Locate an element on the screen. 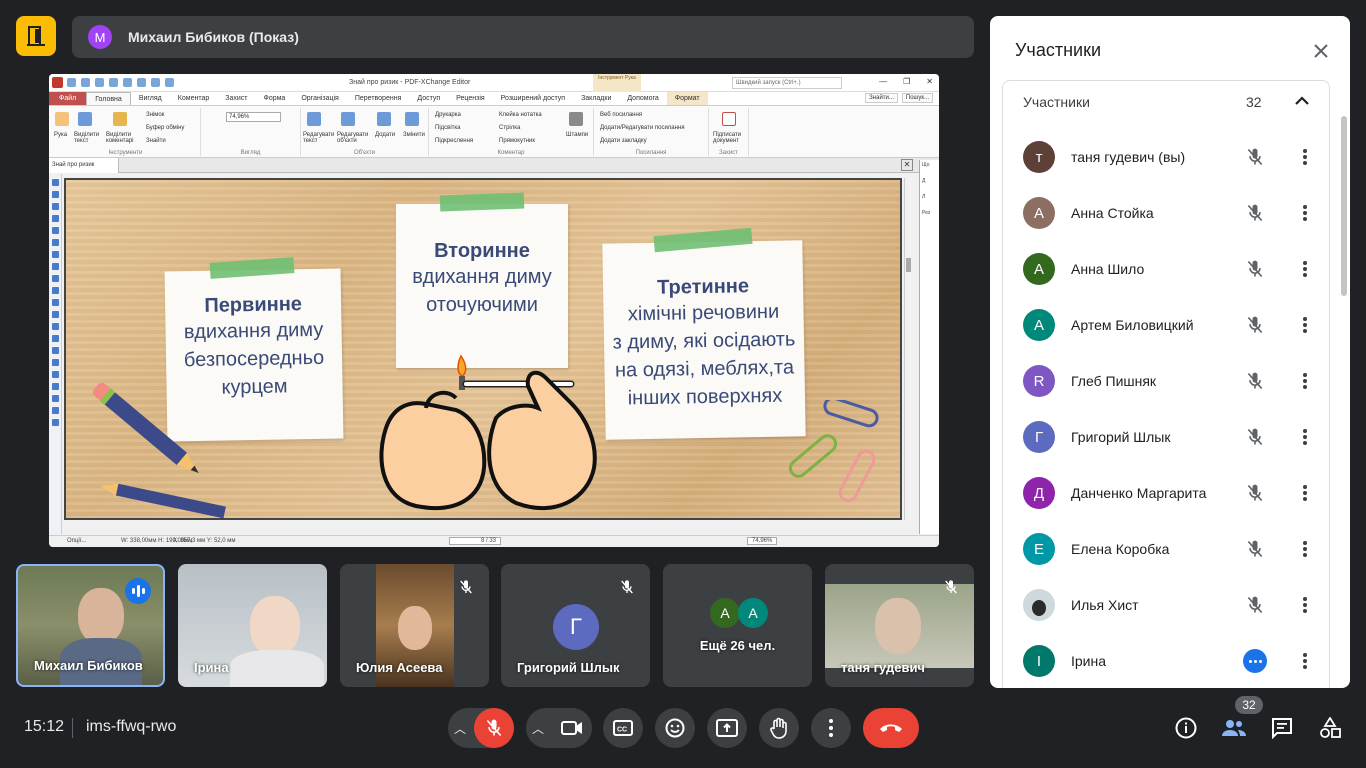 This screenshot has height=768, width=1366. participant-tile: Михаил Бибиков is located at coordinates (90, 625).